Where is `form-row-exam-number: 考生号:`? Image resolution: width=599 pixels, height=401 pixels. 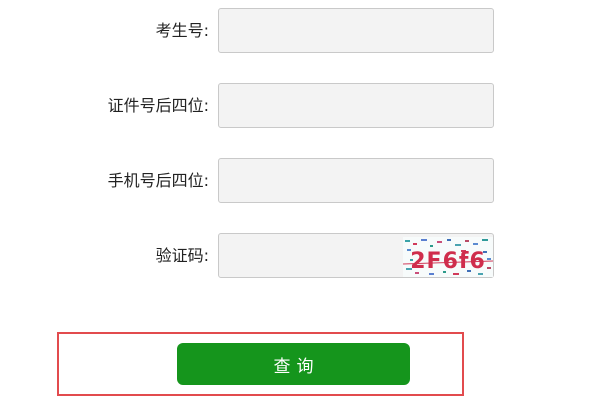
form-row-exam-number: 考生号: is located at coordinates (299, 30).